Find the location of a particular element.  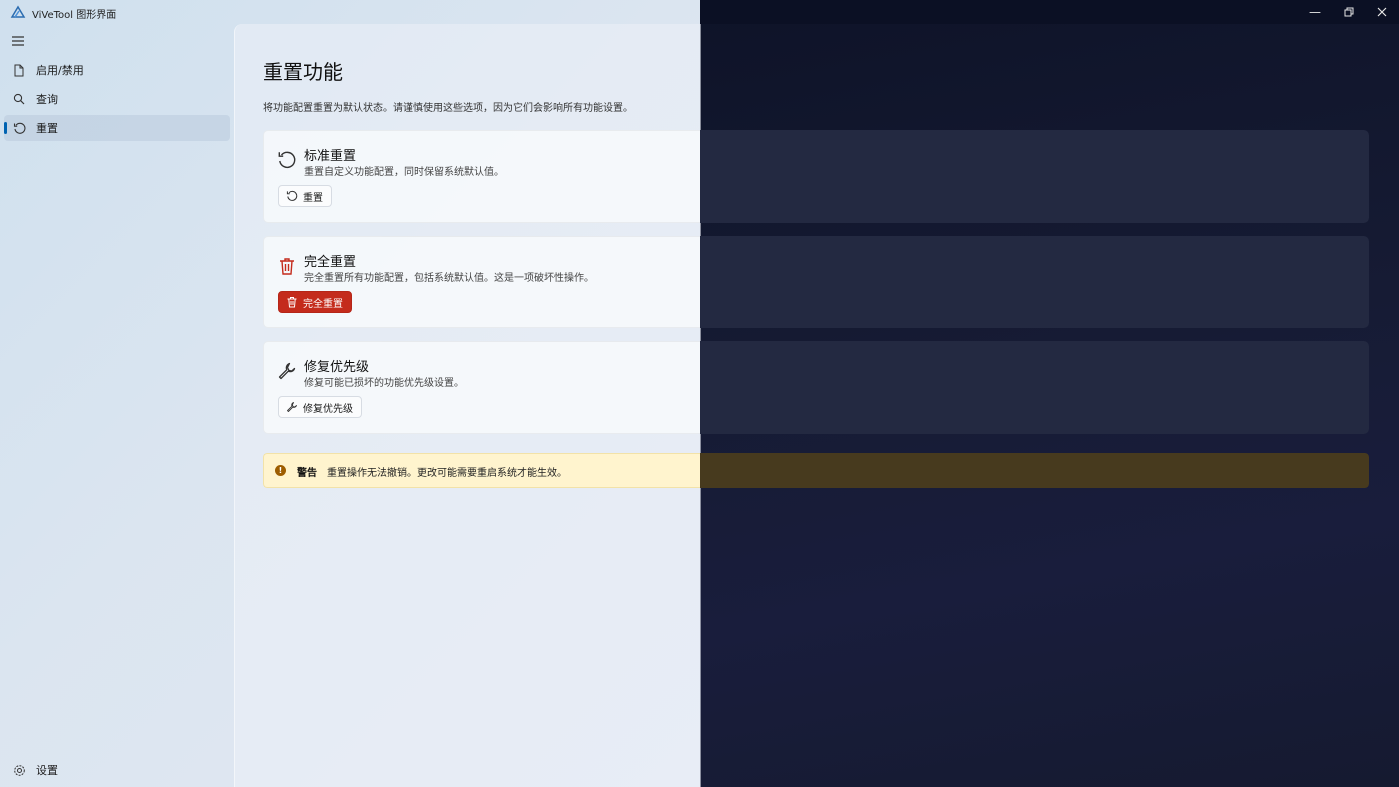

sidebar-item-label: 设置 is located at coordinates (47, 770).